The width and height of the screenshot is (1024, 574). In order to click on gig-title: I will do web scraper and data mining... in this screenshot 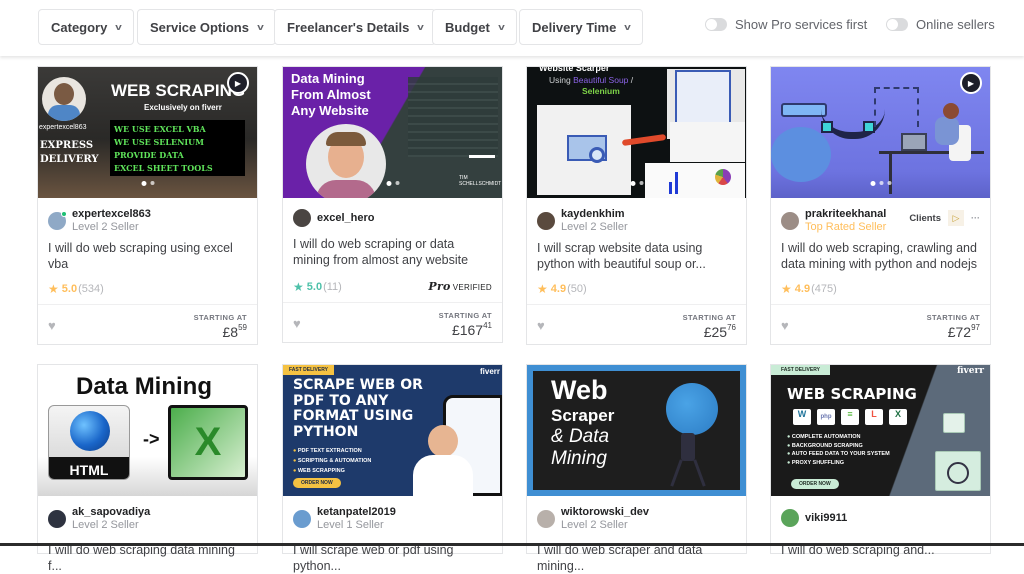, I will do `click(636, 553)`.